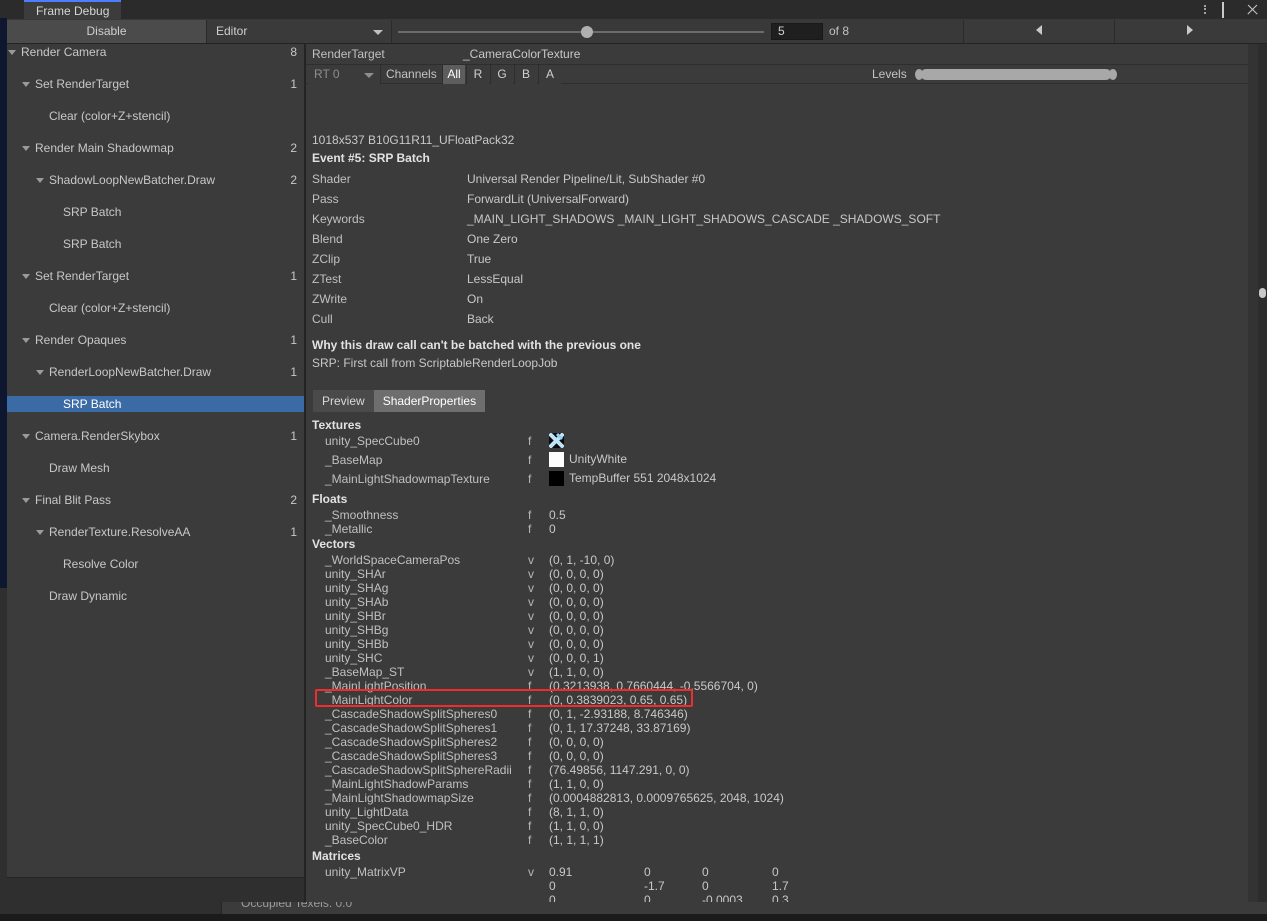  I want to click on property-name: unity_SHBr, so click(355, 616).